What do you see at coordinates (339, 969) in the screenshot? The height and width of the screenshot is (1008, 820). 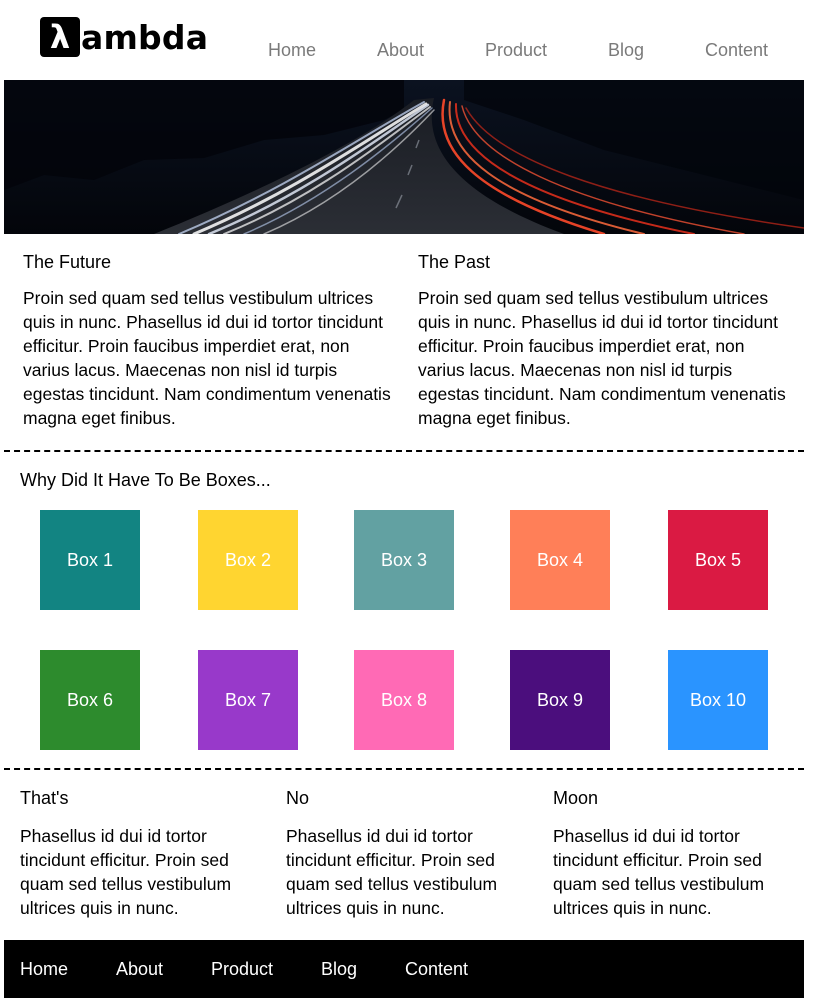 I see `footer-link-blog: Blog` at bounding box center [339, 969].